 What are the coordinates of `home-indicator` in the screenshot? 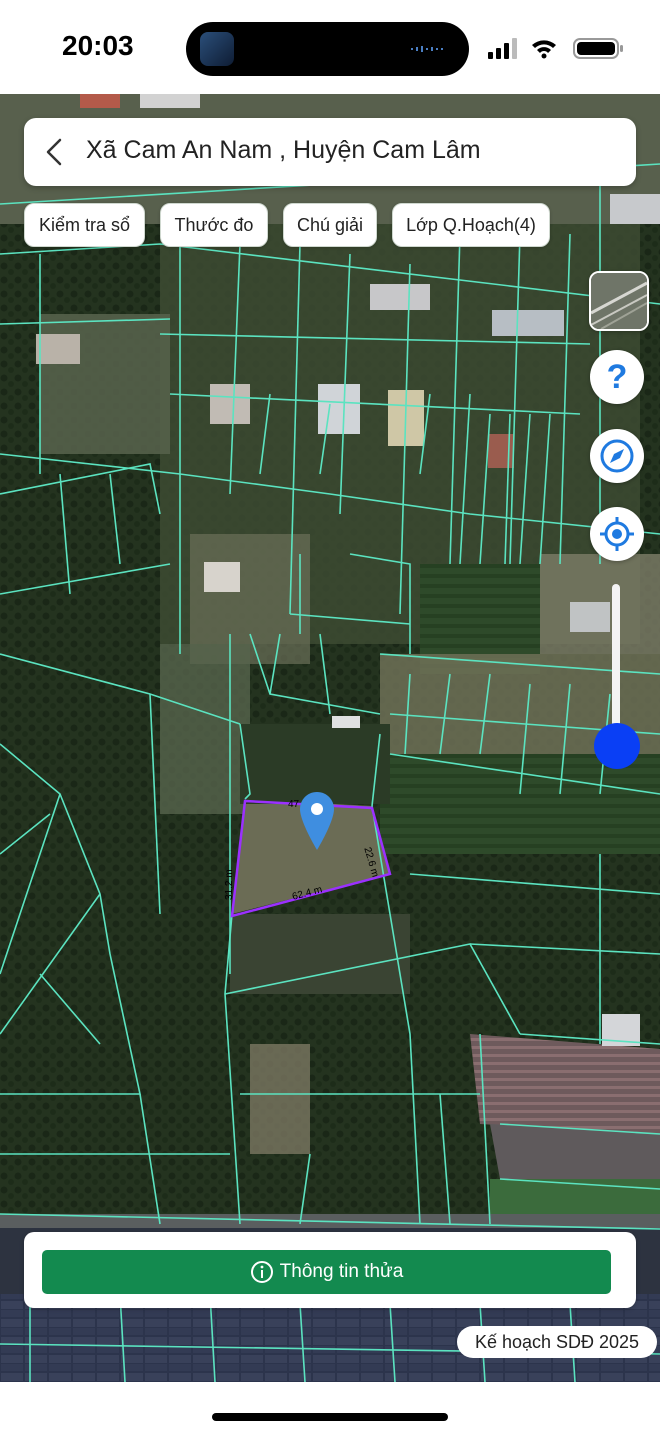 It's located at (330, 1417).